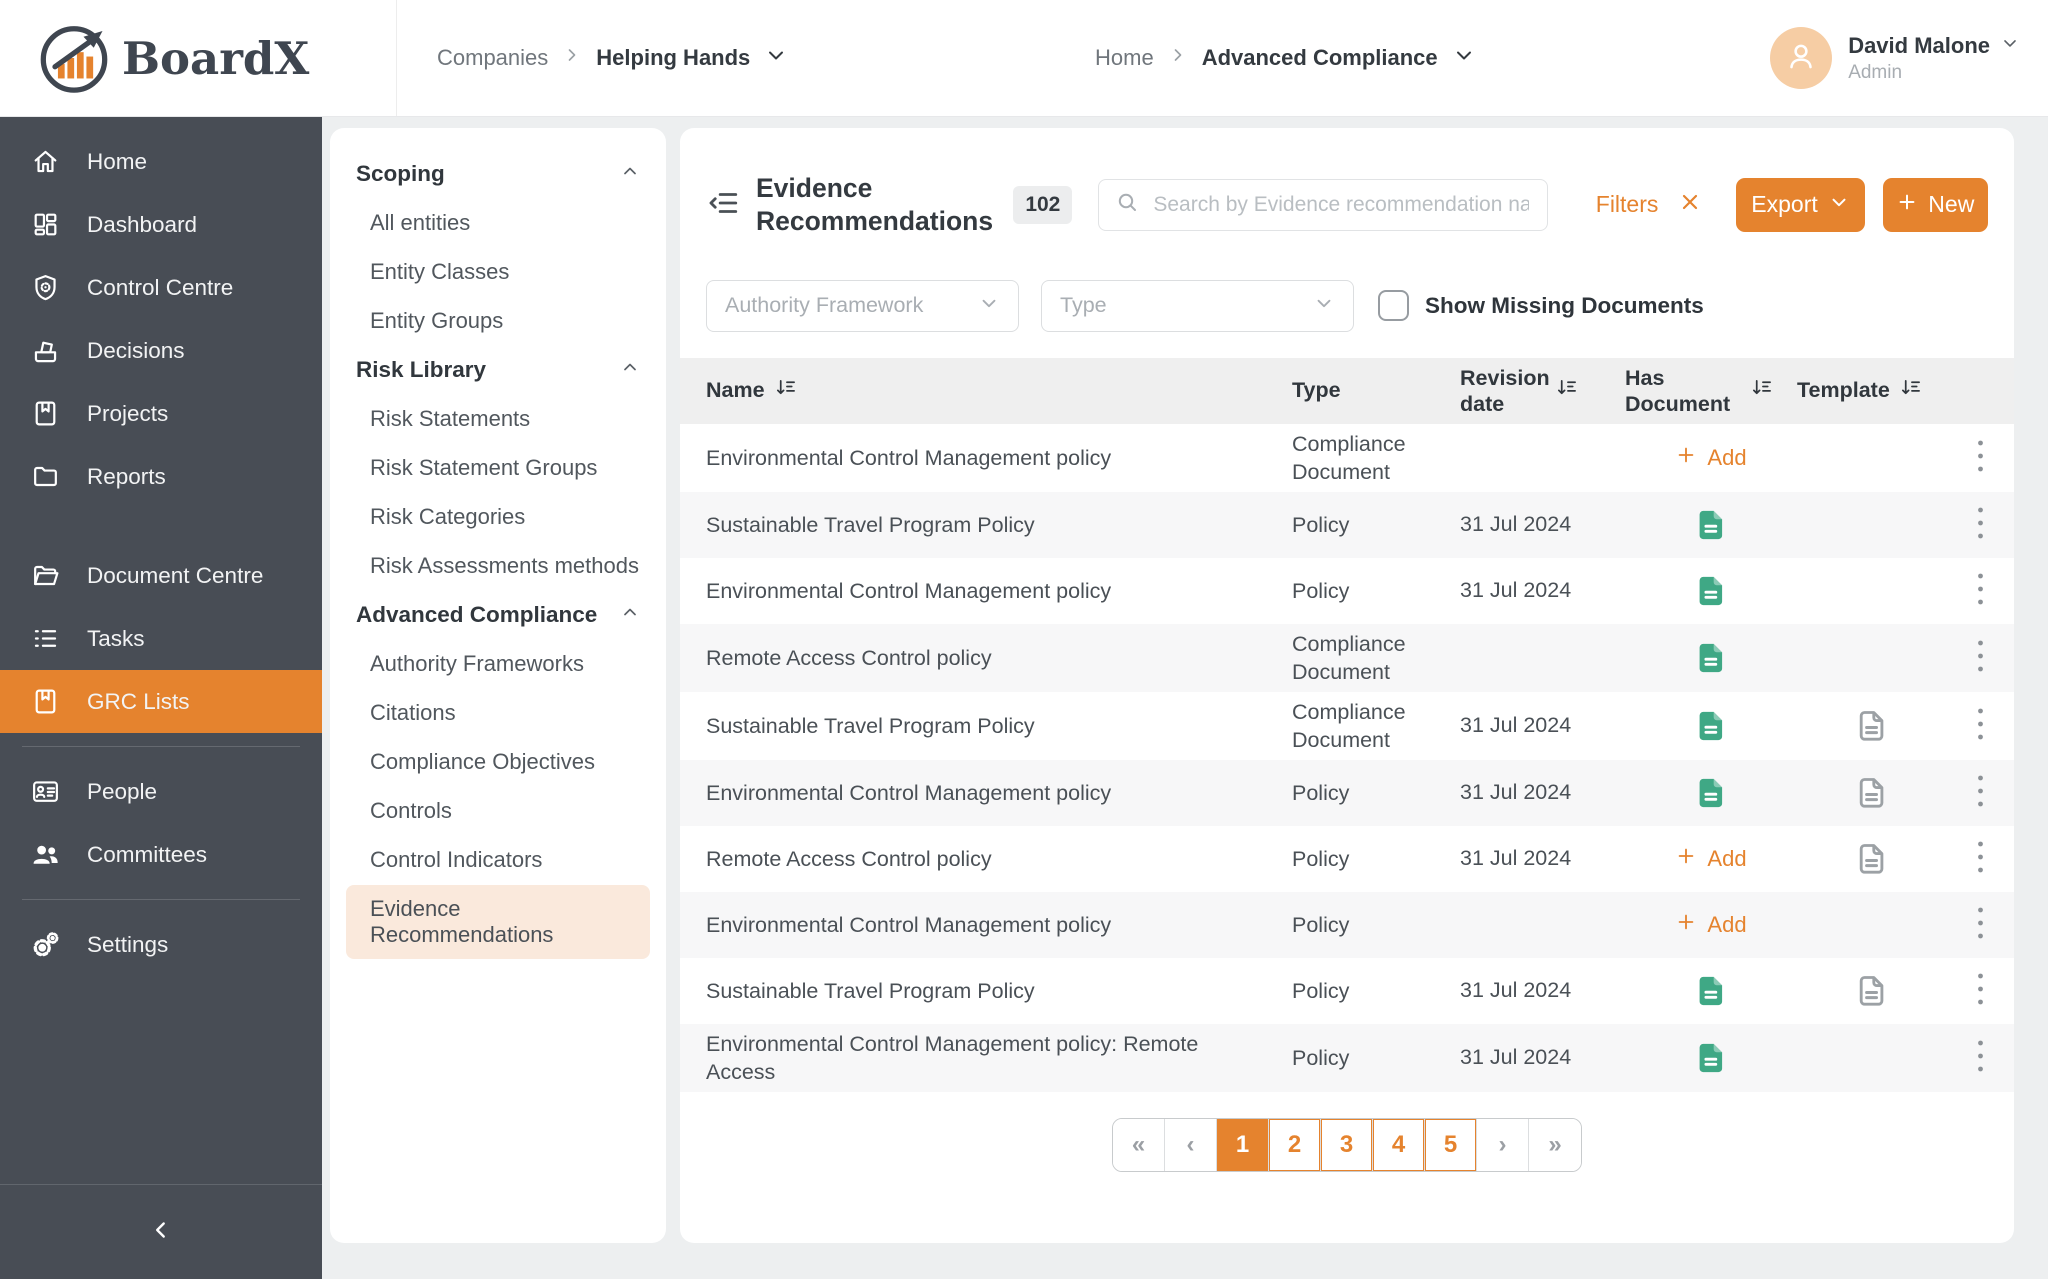 The height and width of the screenshot is (1279, 2048). I want to click on boardx-chart-logo-icon, so click(74, 58).